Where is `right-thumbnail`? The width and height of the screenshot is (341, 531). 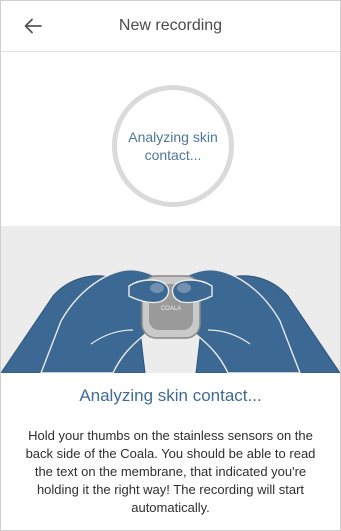
right-thumbnail is located at coordinates (184, 288).